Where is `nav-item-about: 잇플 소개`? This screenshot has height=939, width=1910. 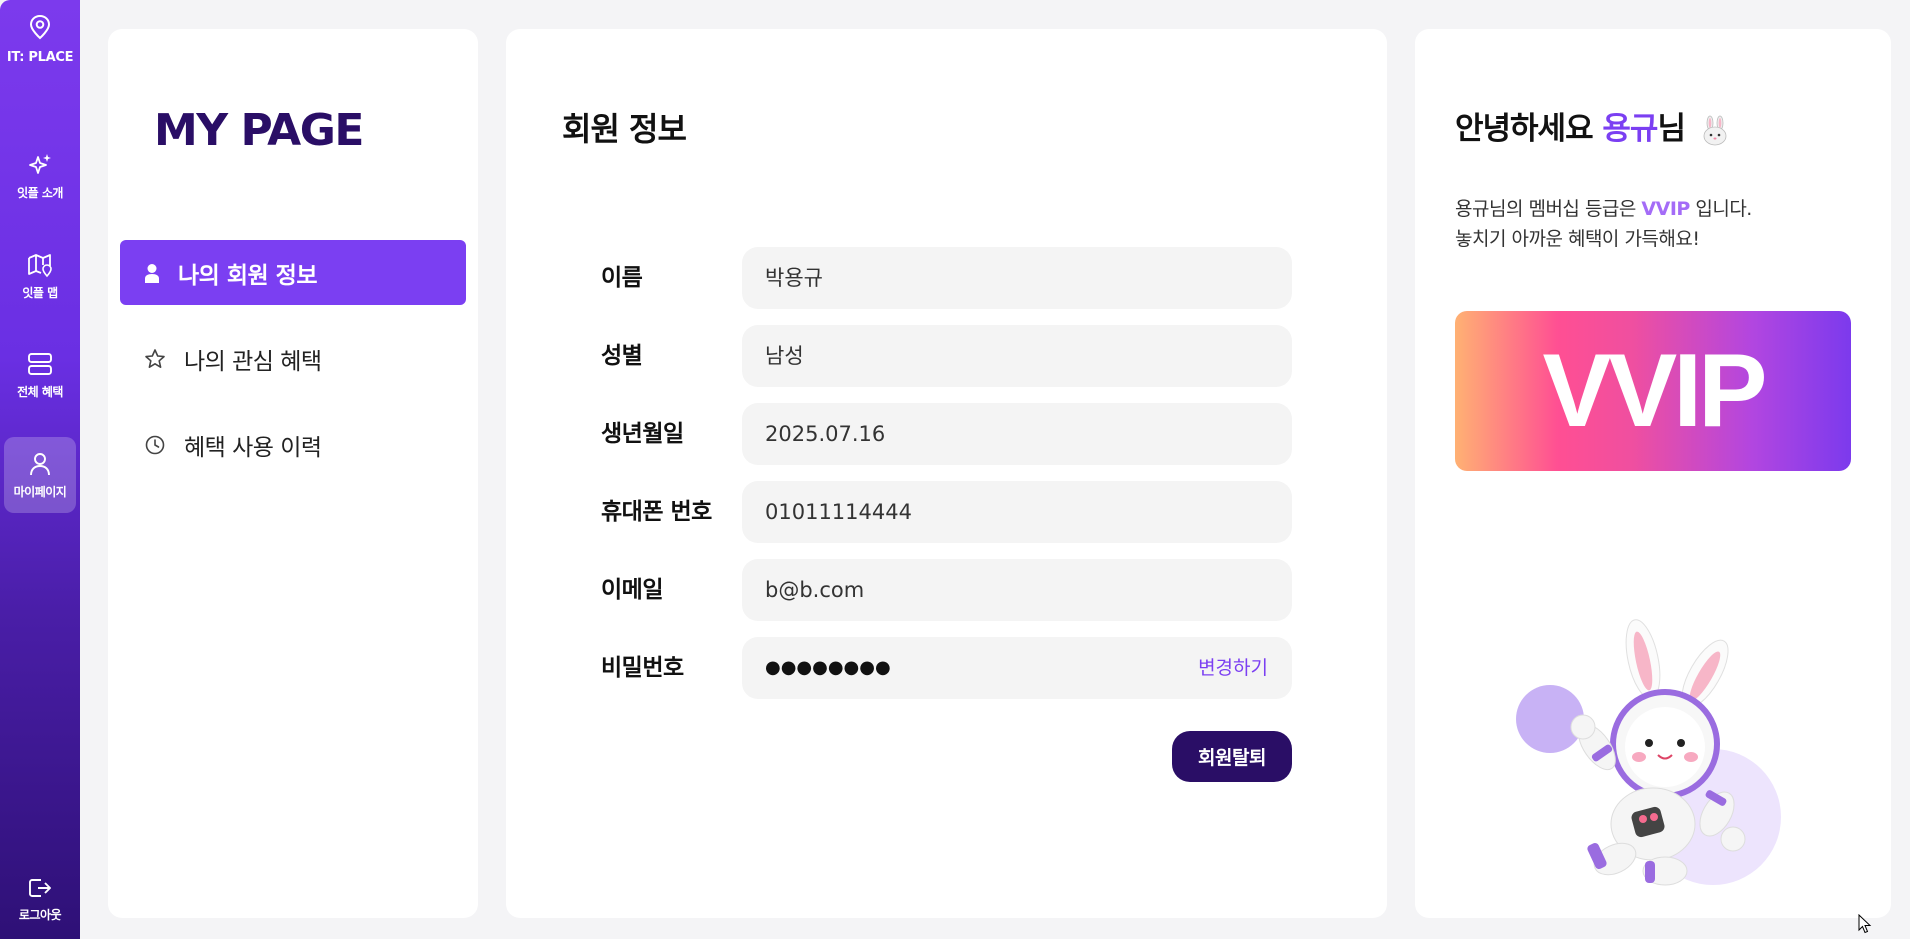 nav-item-about: 잇플 소개 is located at coordinates (40, 176).